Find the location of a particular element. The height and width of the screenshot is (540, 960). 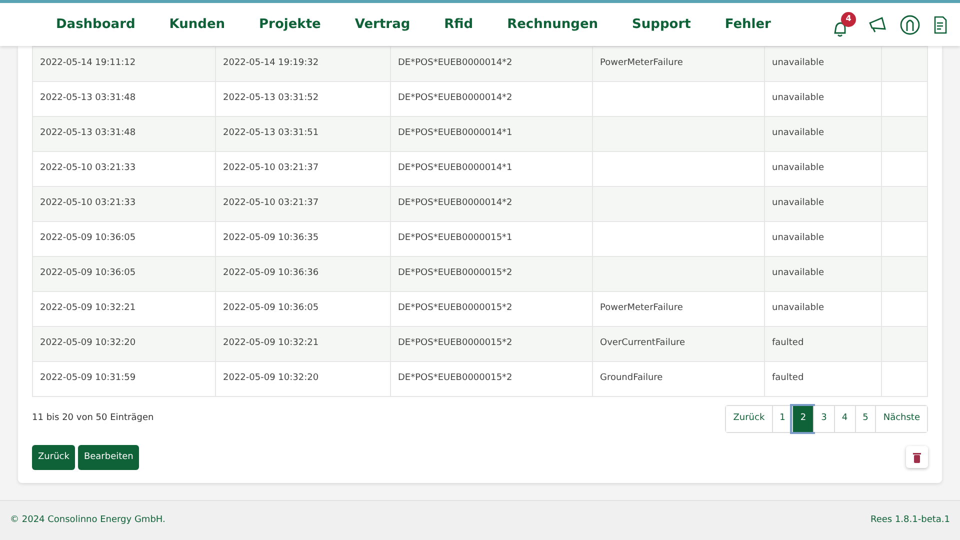

megaphone-icon is located at coordinates (878, 24).